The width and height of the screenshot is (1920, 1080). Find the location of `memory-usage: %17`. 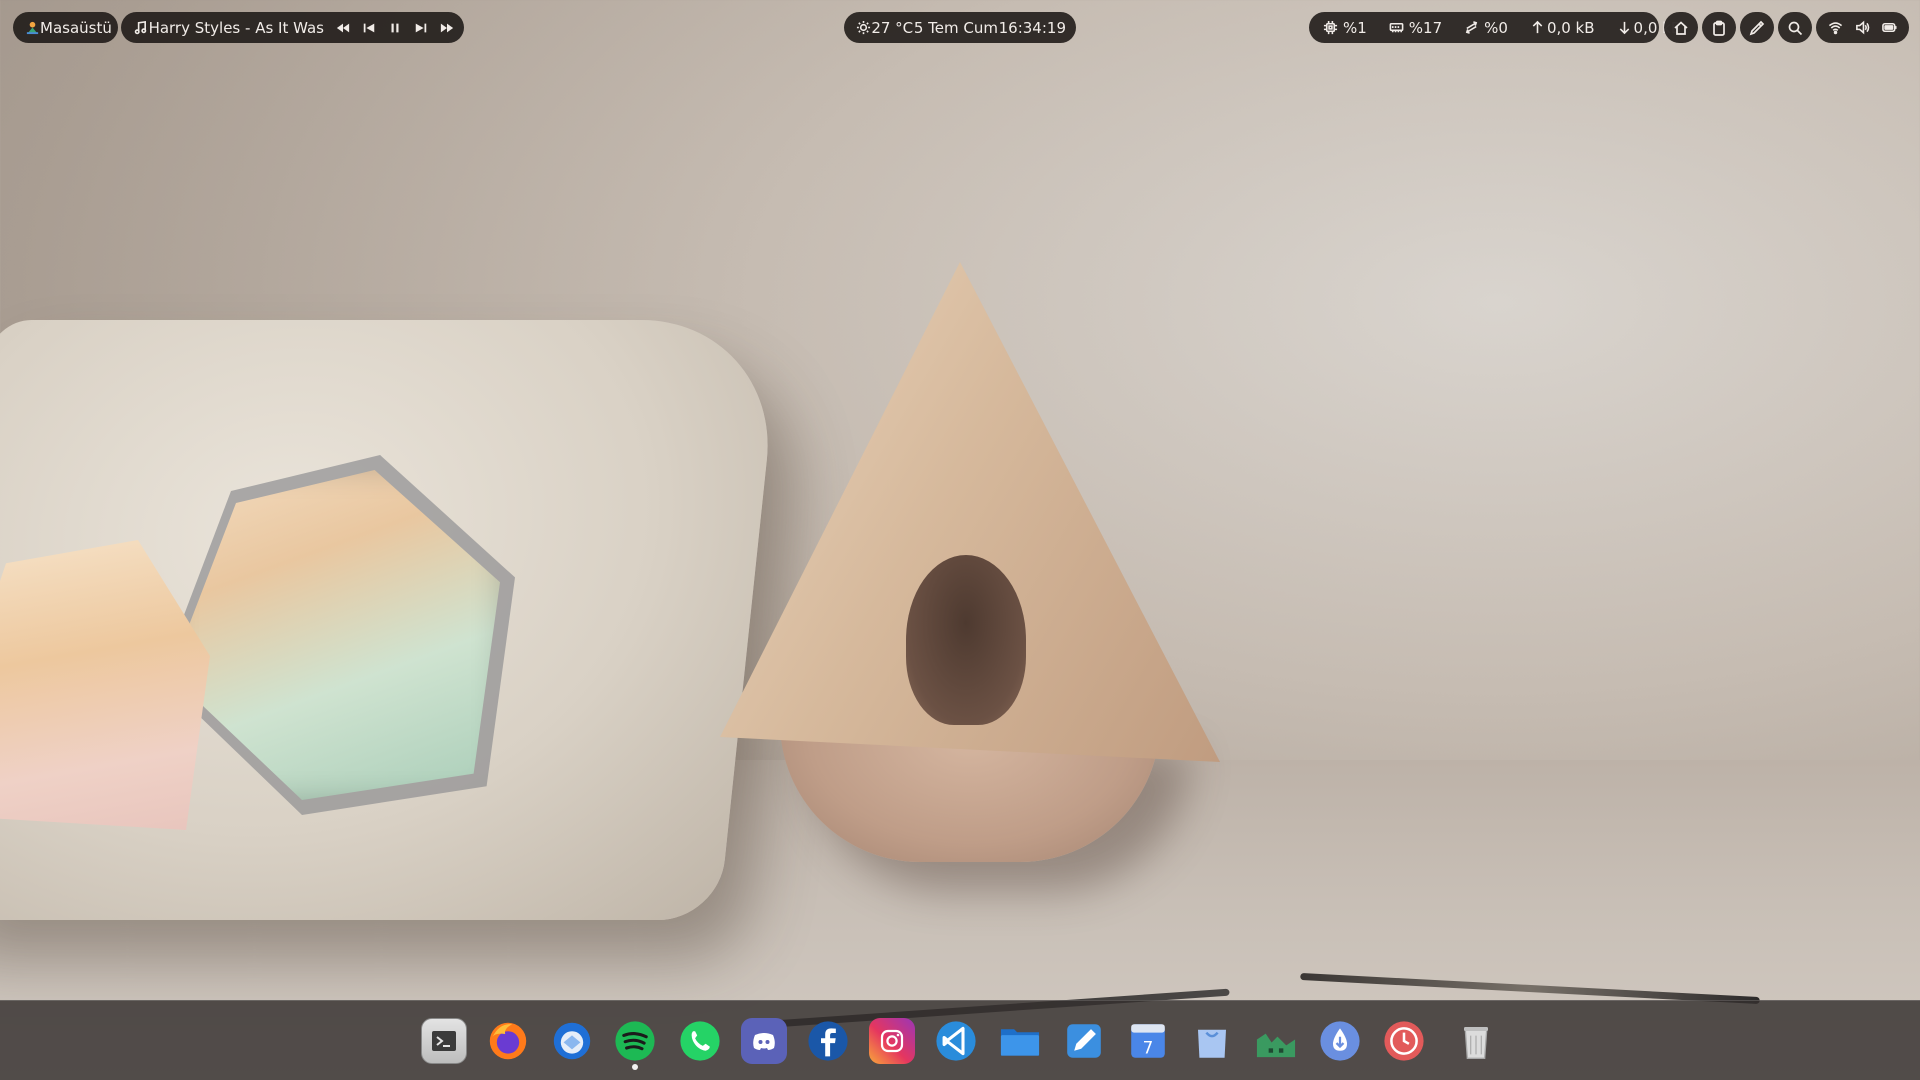

memory-usage: %17 is located at coordinates (1415, 28).